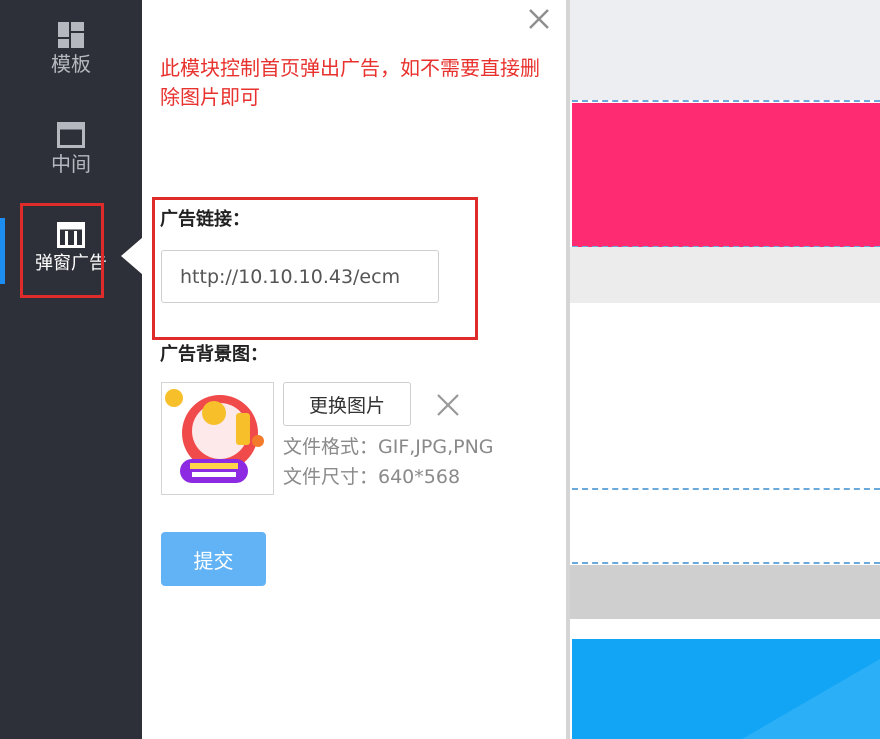 The width and height of the screenshot is (880, 739). I want to click on sidebar-item-template: 模板, so click(71, 49).